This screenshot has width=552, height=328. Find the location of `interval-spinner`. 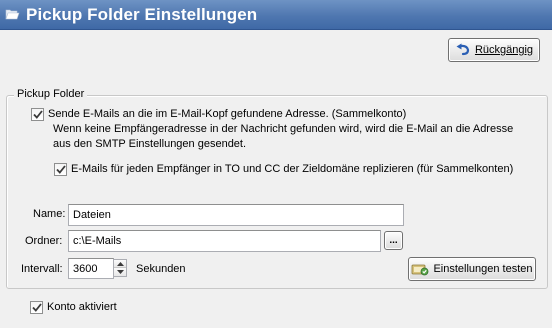

interval-spinner is located at coordinates (120, 268).